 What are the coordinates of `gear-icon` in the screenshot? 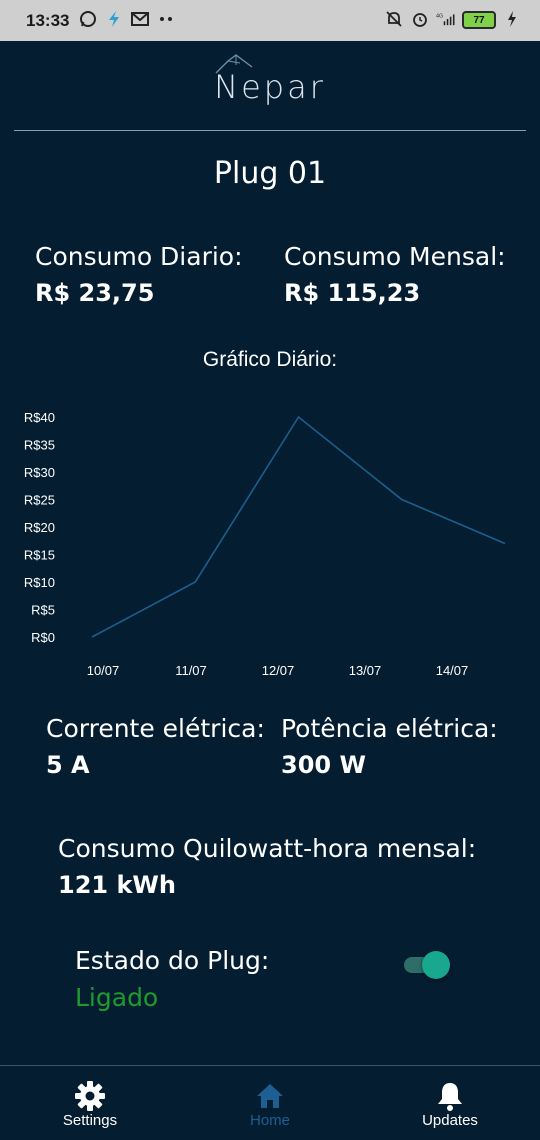 It's located at (90, 1096).